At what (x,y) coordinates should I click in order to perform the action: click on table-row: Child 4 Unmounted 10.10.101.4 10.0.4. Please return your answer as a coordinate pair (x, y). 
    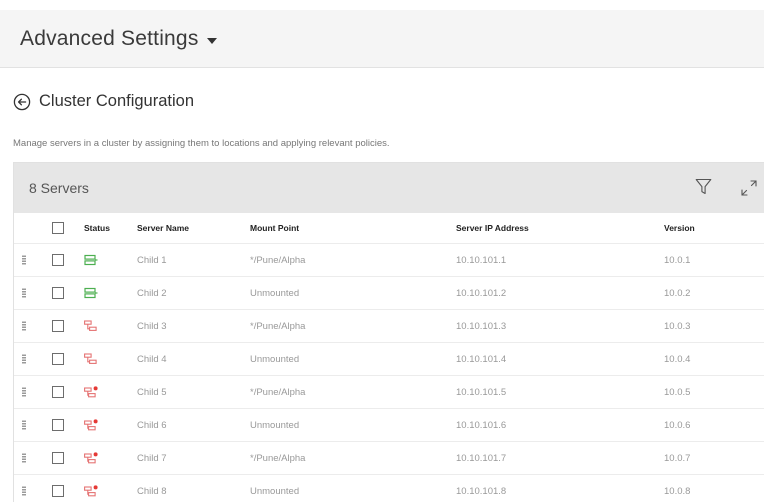
    Looking at the image, I should click on (389, 359).